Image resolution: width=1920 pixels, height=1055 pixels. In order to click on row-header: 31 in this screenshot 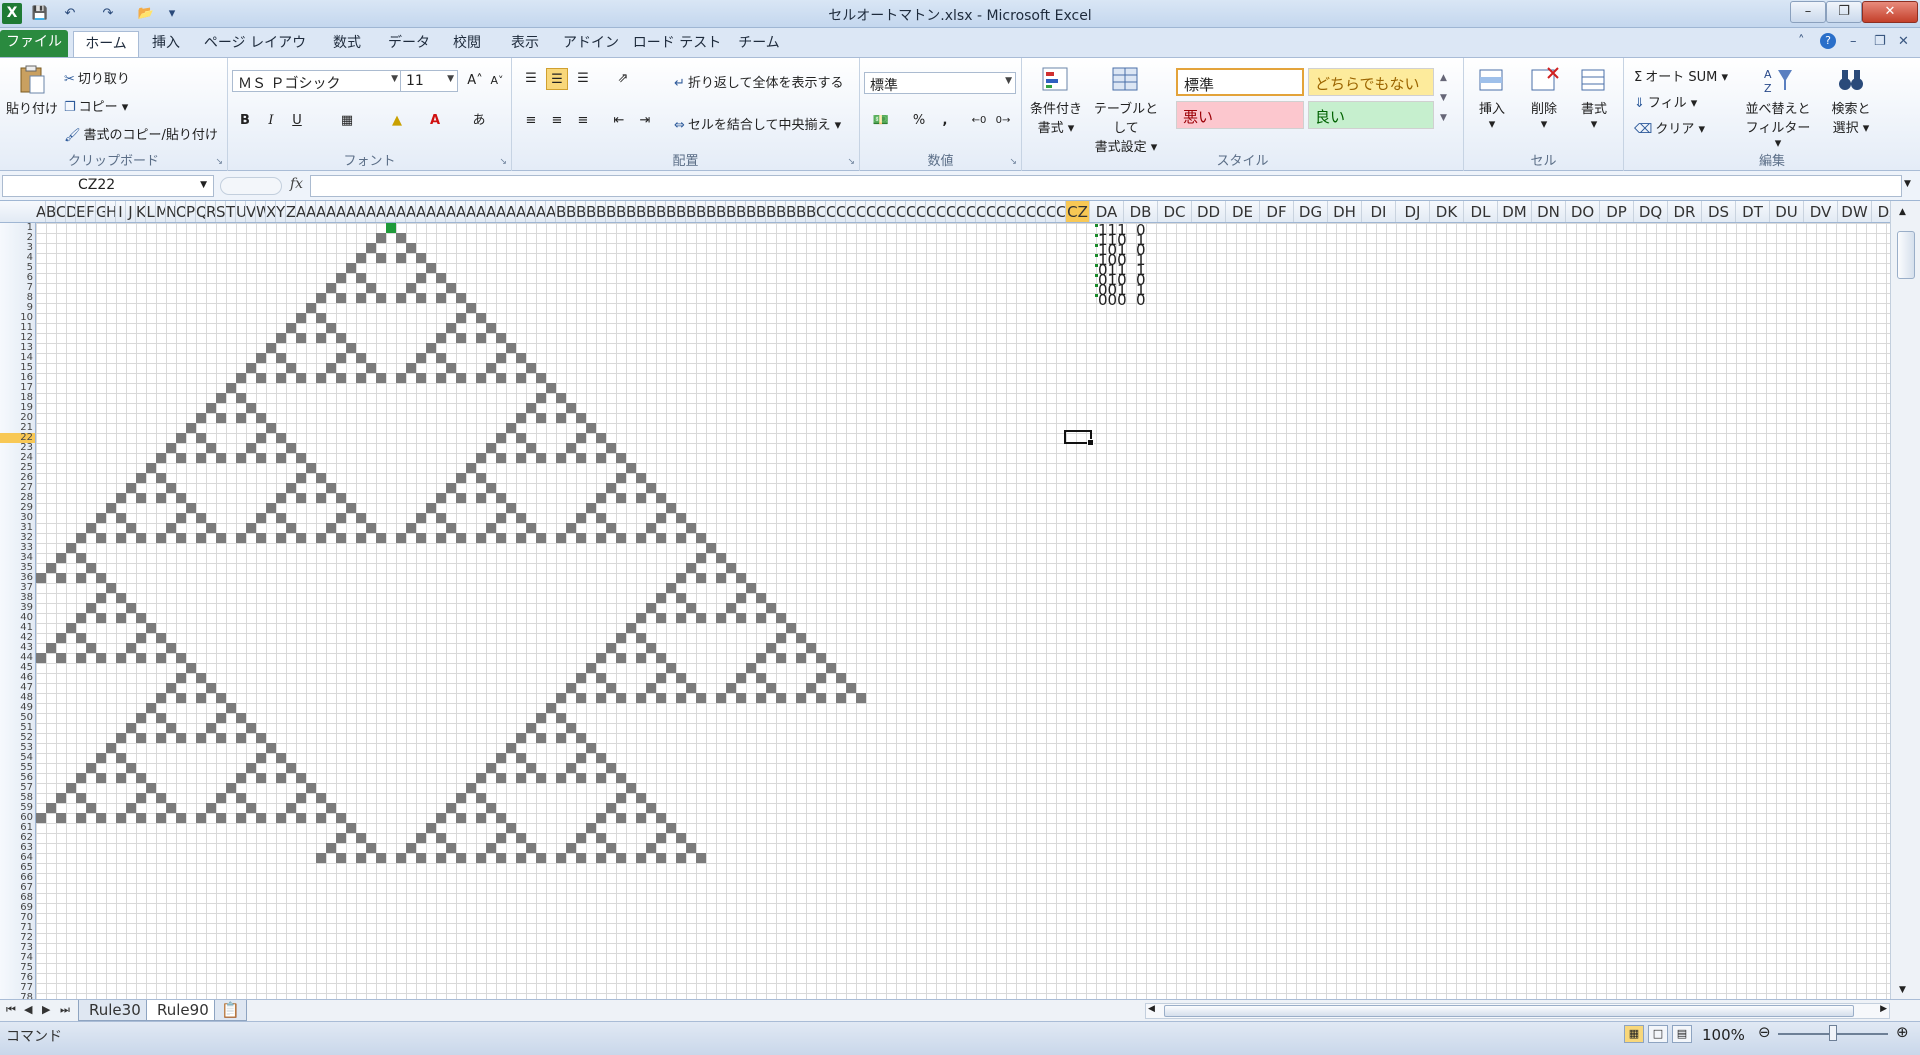, I will do `click(17, 528)`.